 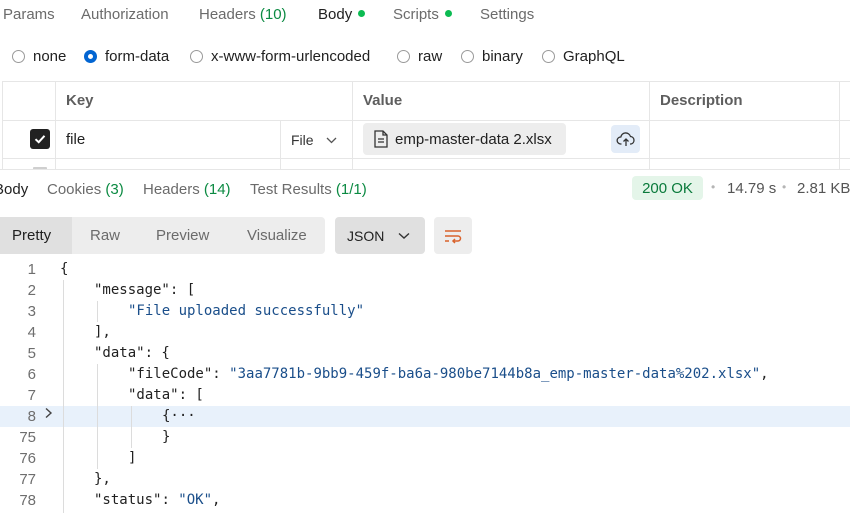 I want to click on checkmark-icon, so click(x=40, y=139).